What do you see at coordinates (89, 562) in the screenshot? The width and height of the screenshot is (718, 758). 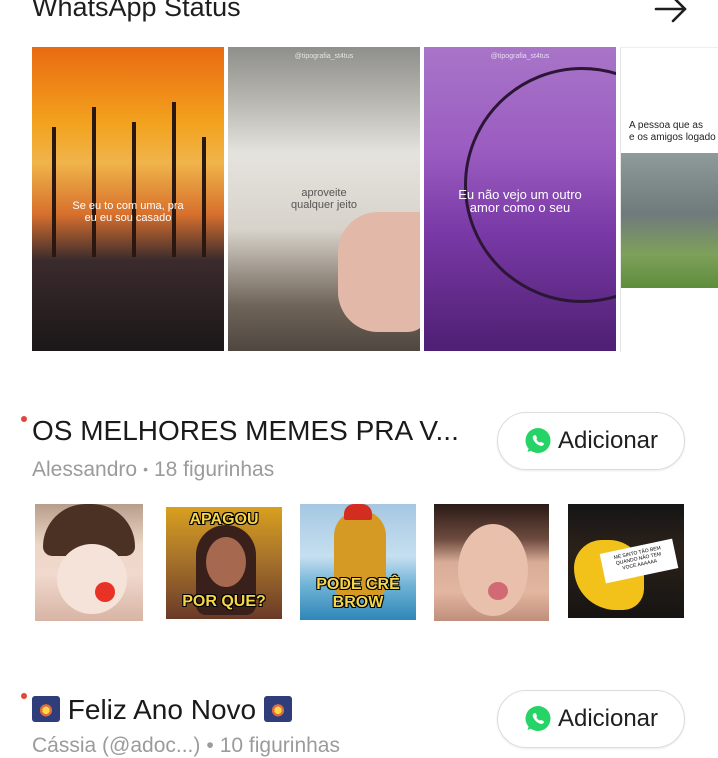 I see `sticker-baby-clown` at bounding box center [89, 562].